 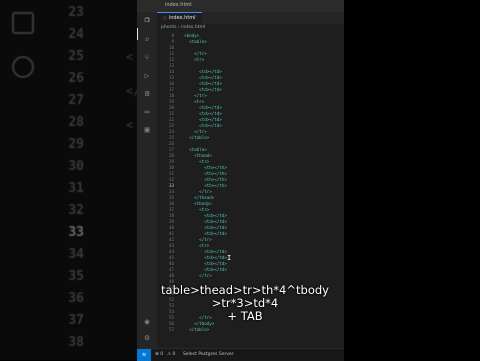 I want to click on blurred-line-number: 28, so click(x=76, y=122).